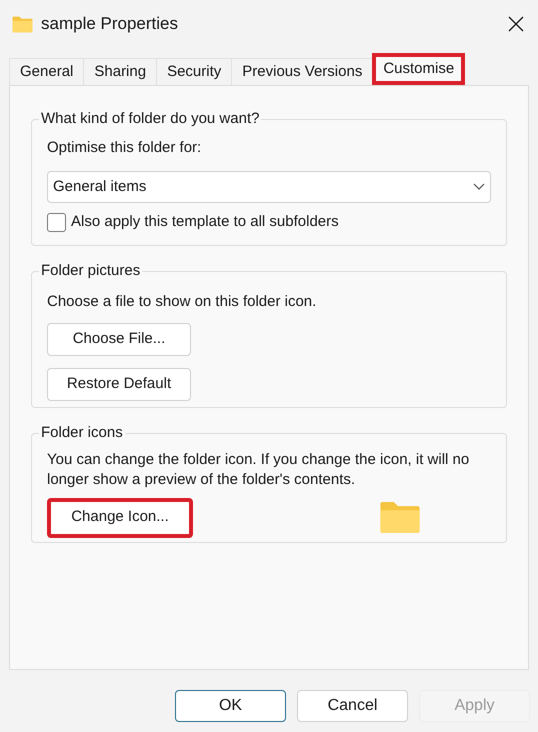 This screenshot has width=538, height=732. Describe the element at coordinates (301, 71) in the screenshot. I see `tab: Previous Versions` at that location.